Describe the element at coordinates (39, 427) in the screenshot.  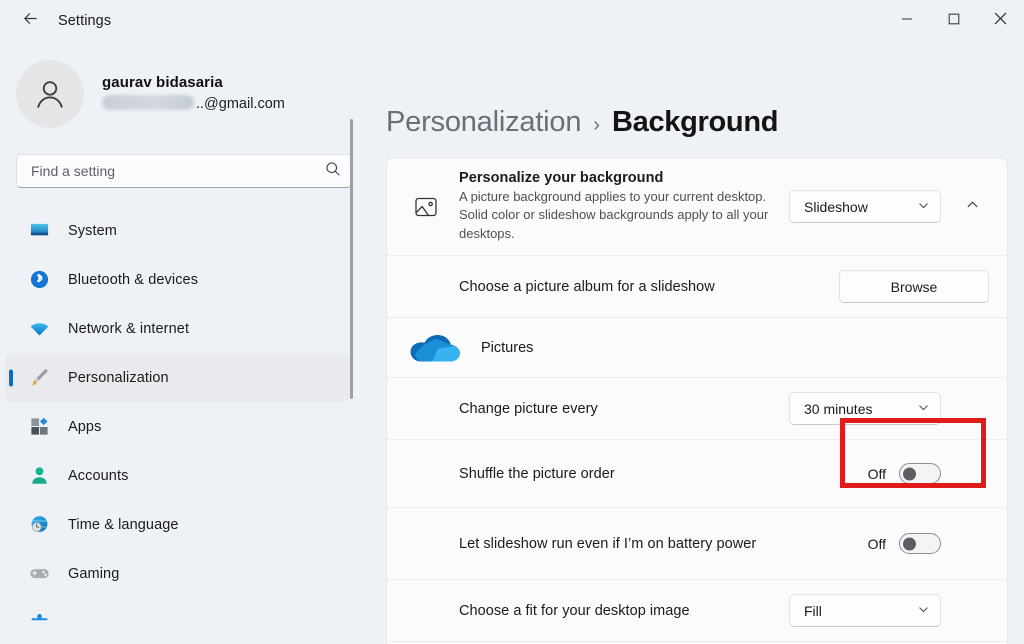
I see `apps-icon` at that location.